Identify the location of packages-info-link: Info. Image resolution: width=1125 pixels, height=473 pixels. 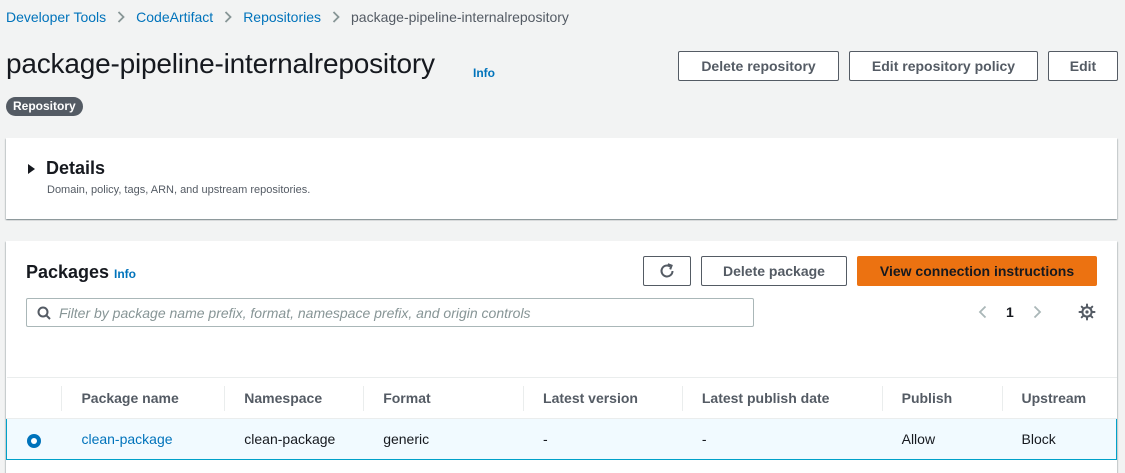
(125, 274).